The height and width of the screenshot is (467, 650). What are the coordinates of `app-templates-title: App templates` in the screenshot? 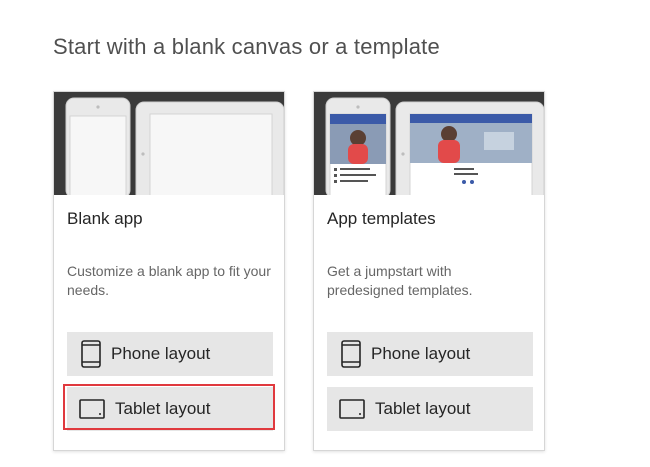 It's located at (381, 218).